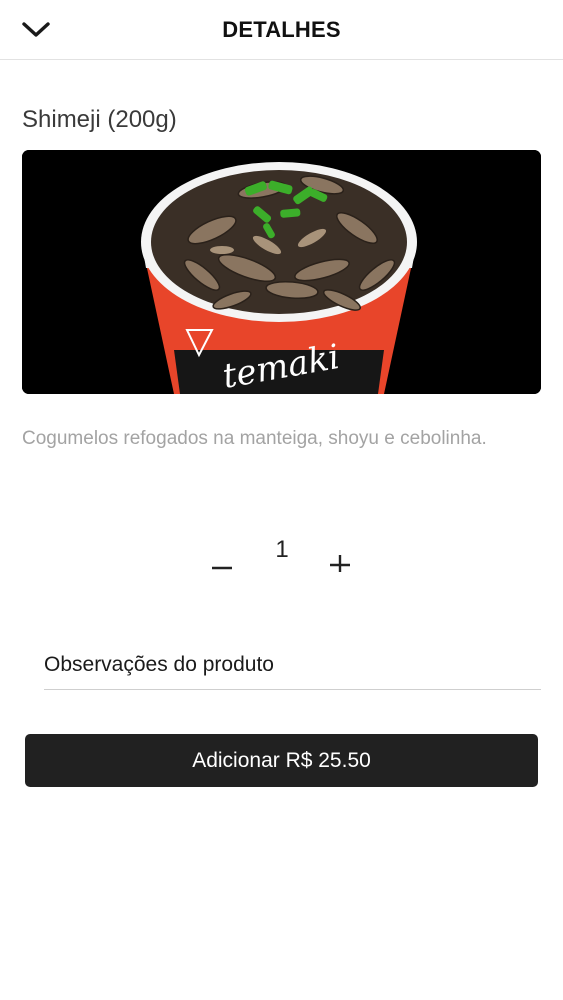 Image resolution: width=563 pixels, height=1000 pixels. Describe the element at coordinates (282, 549) in the screenshot. I see `quantity-value: 1` at that location.